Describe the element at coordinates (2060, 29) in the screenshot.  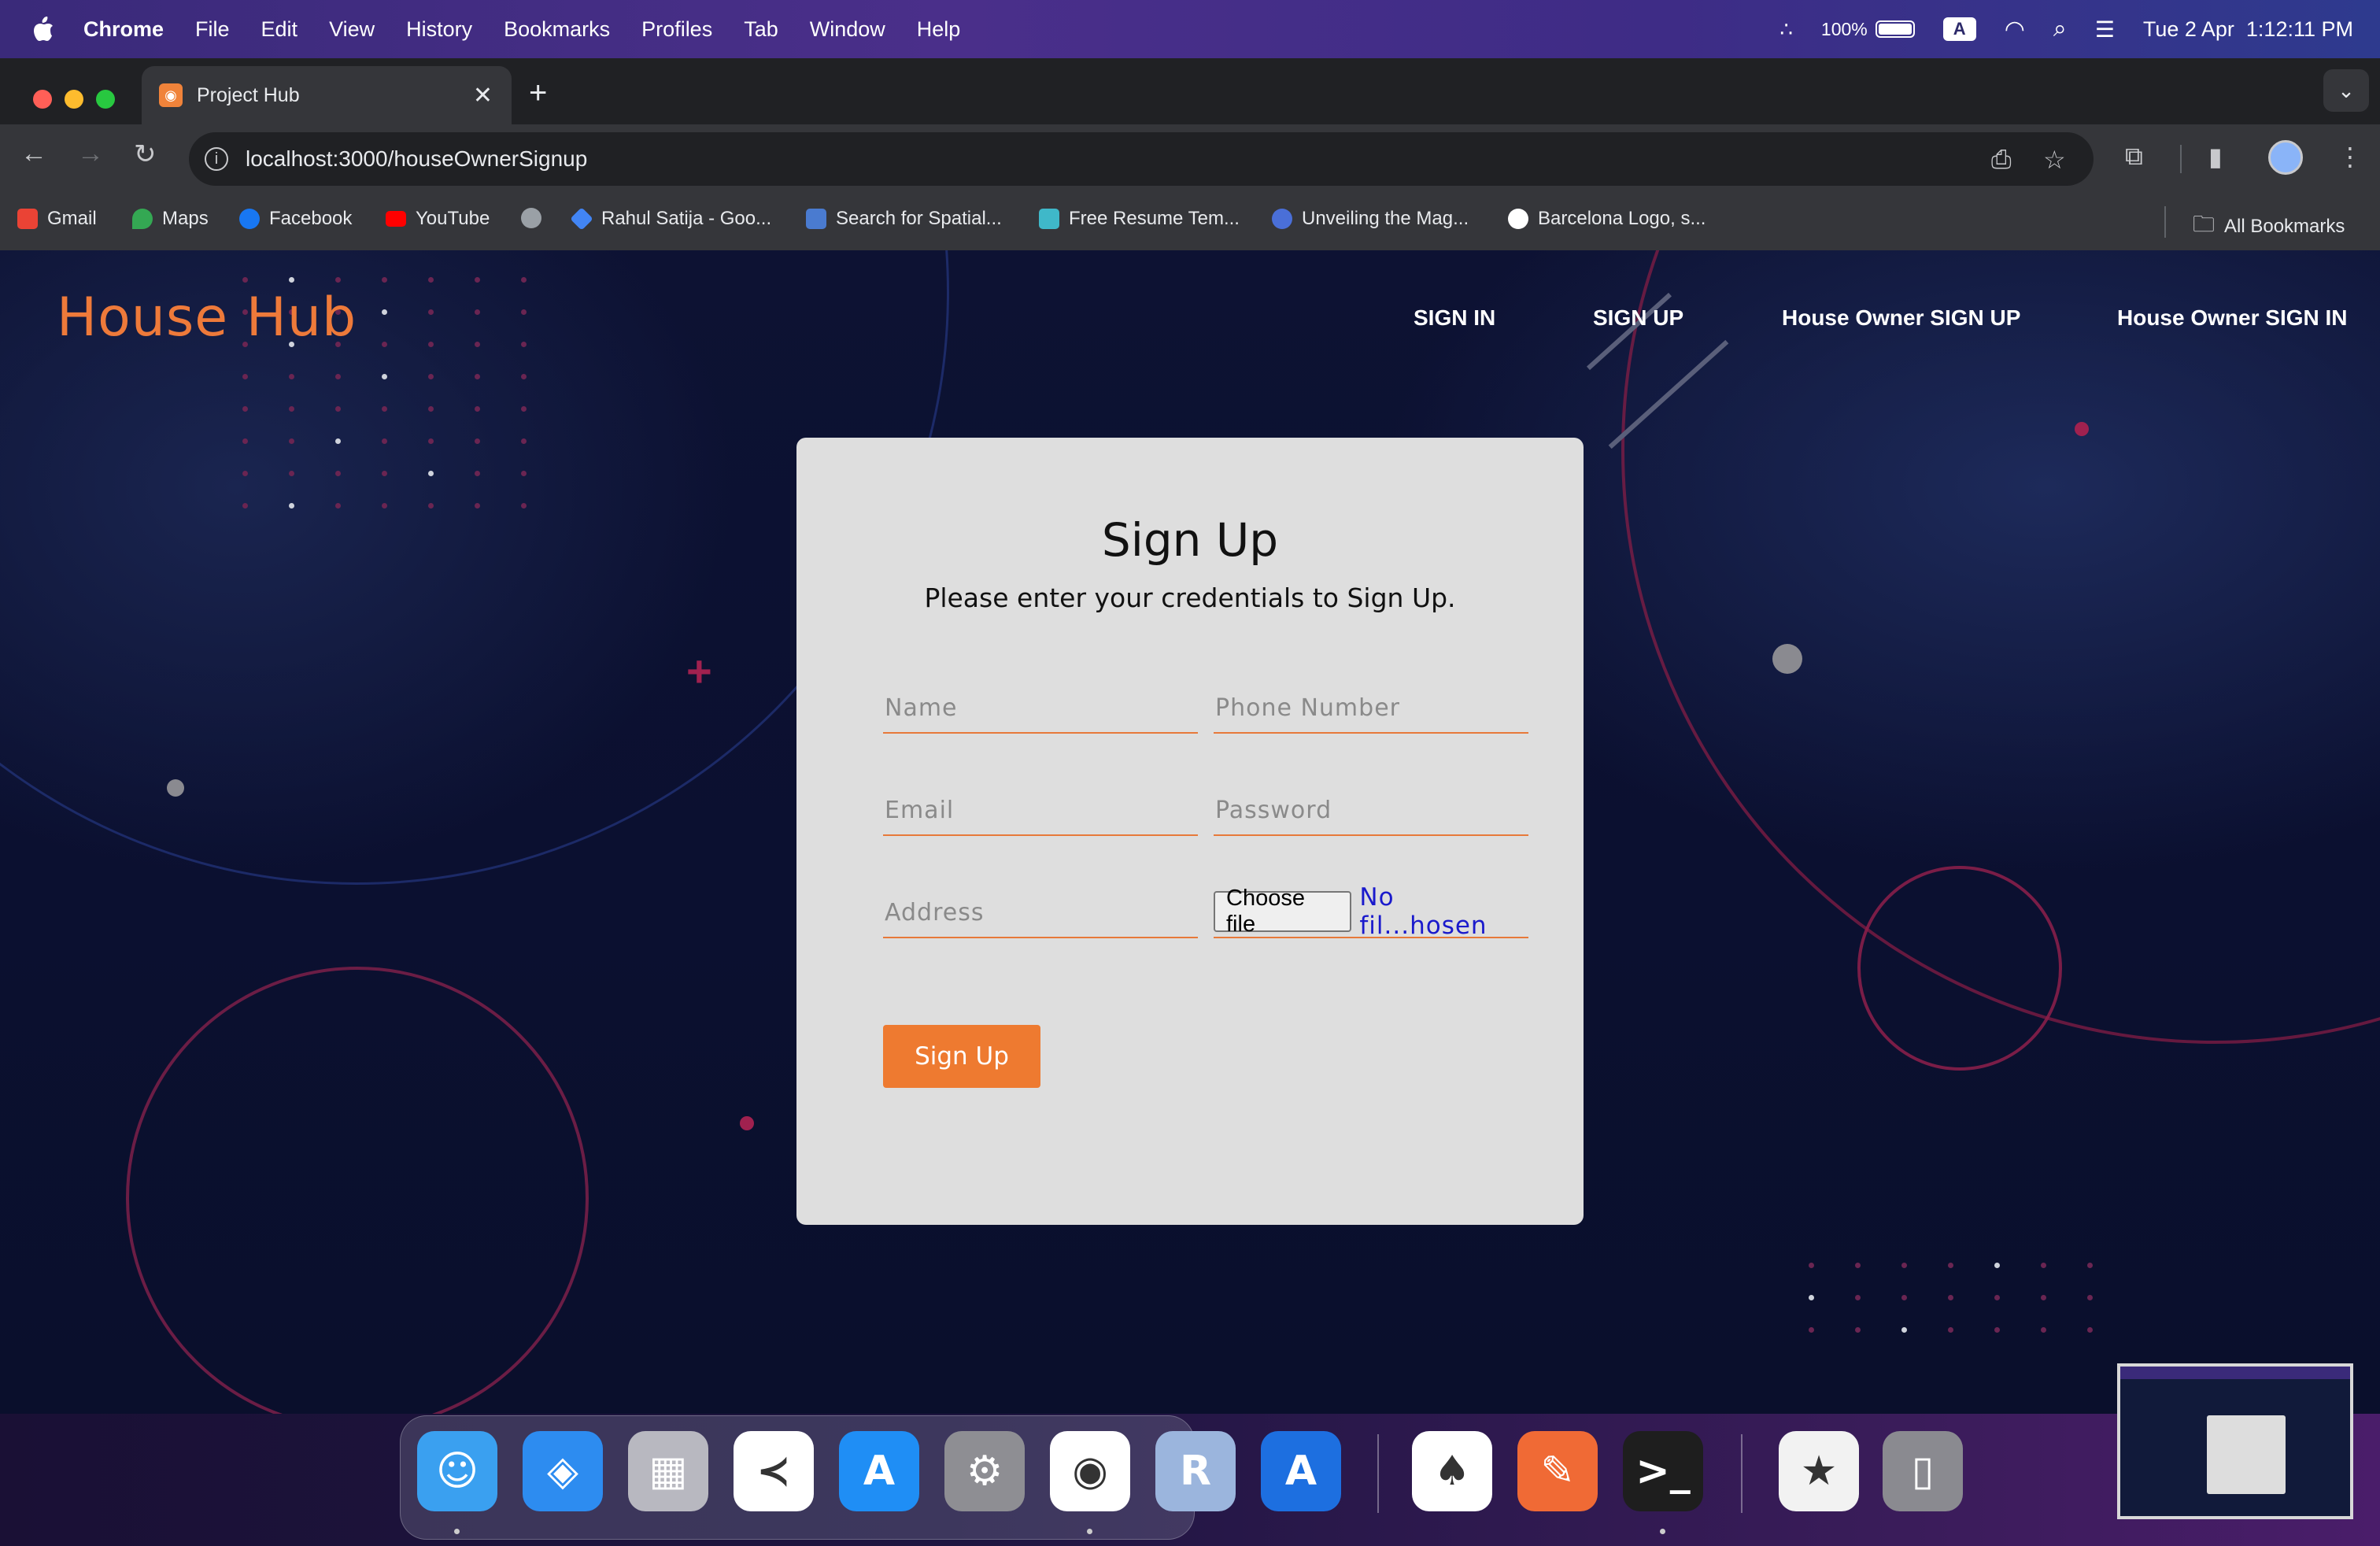
I see `spotlight-search-icon: ⌕` at that location.